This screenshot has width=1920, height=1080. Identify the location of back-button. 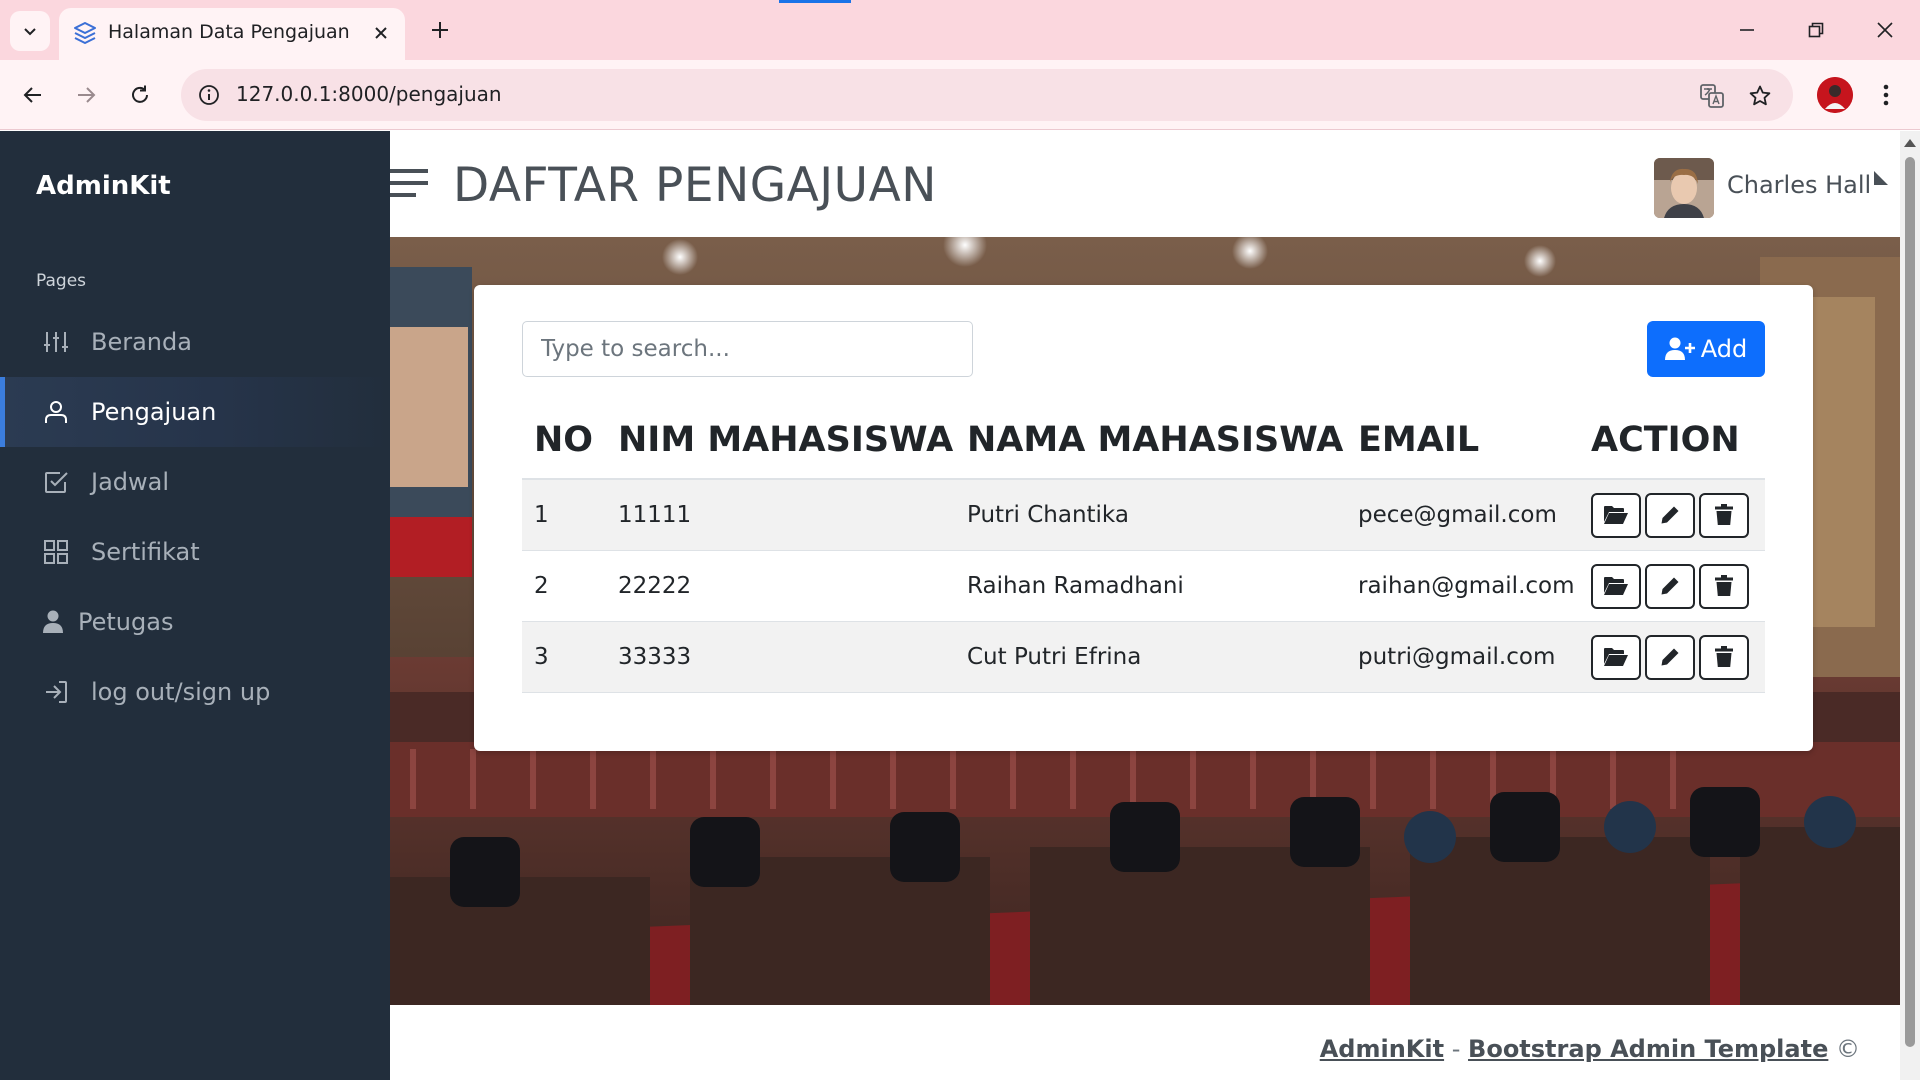
(33, 95).